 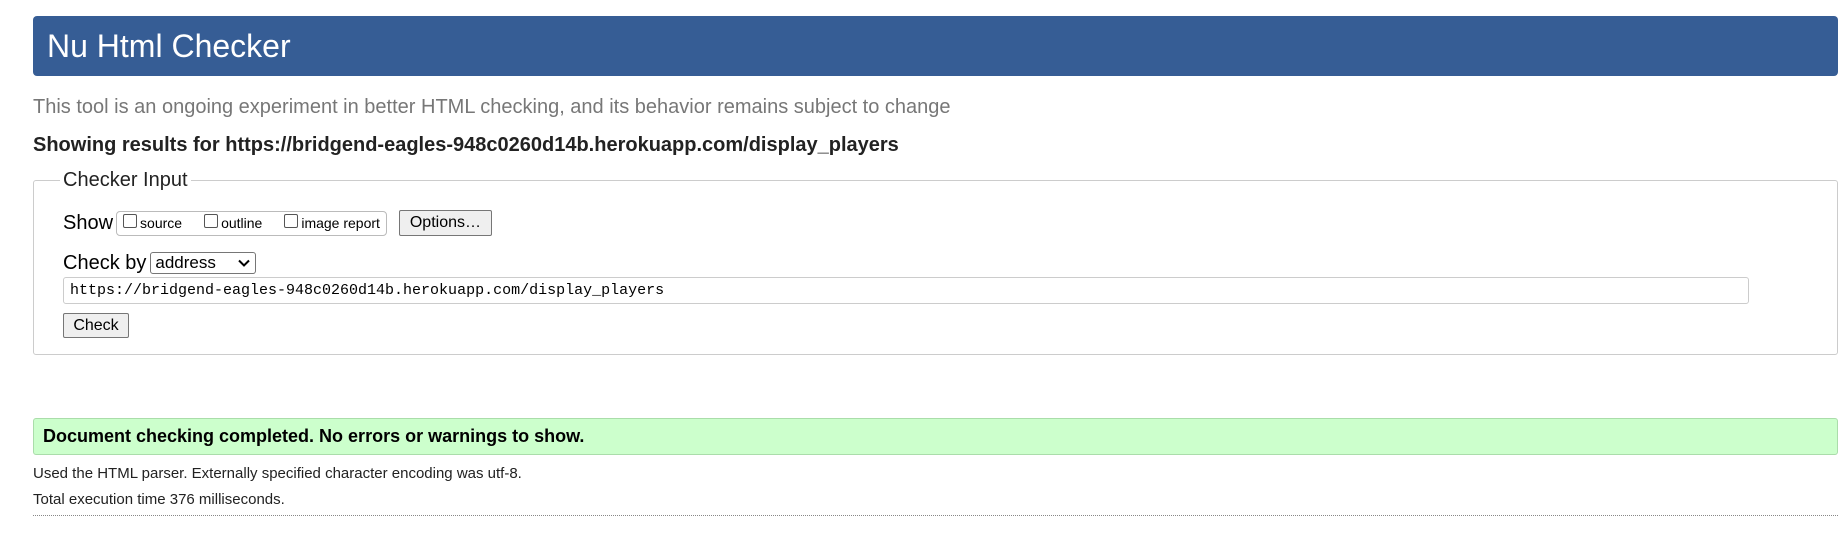 What do you see at coordinates (242, 223) in the screenshot?
I see `outline-checkbox-label: outline` at bounding box center [242, 223].